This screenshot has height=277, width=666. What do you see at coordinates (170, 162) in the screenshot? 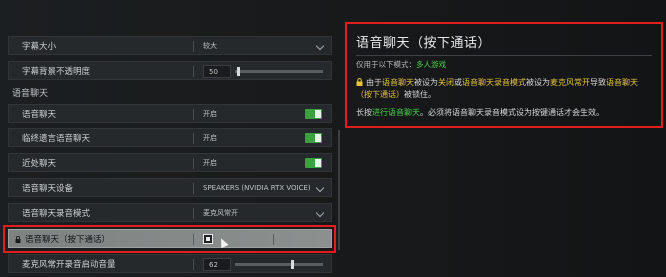
I see `setting-row-proximity-chat: 近处聊天 开启` at bounding box center [170, 162].